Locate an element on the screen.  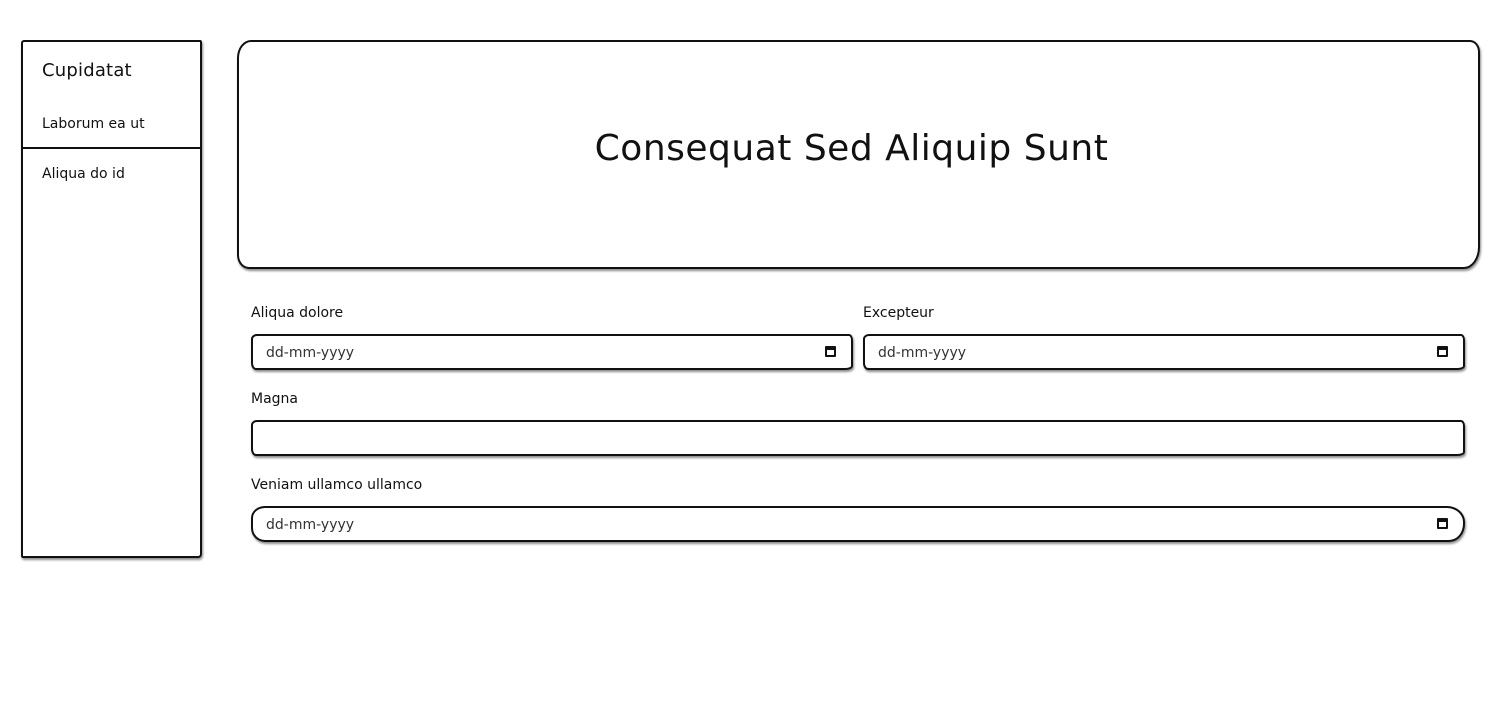
sidebar: Cupidatat Laborum ea ut Aliqua do id is located at coordinates (111, 299).